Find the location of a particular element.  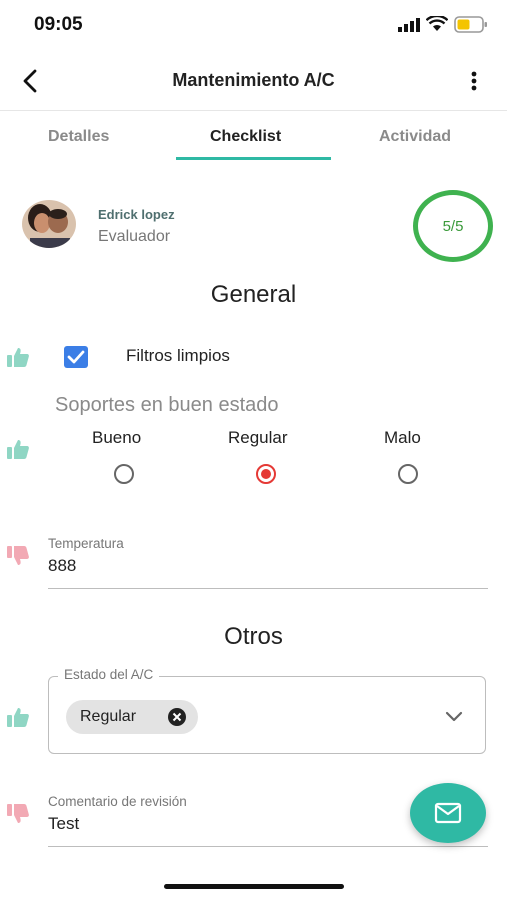

status-time: 09:05 is located at coordinates (58, 24).